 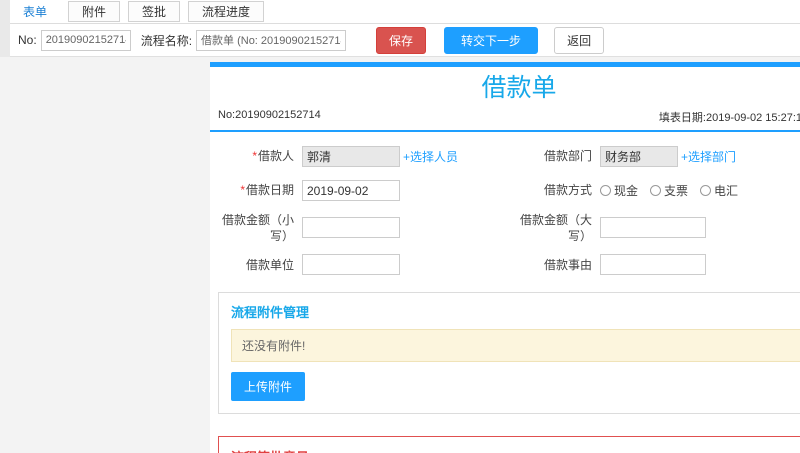 I want to click on dept-label: 借款部门, so click(x=567, y=156).